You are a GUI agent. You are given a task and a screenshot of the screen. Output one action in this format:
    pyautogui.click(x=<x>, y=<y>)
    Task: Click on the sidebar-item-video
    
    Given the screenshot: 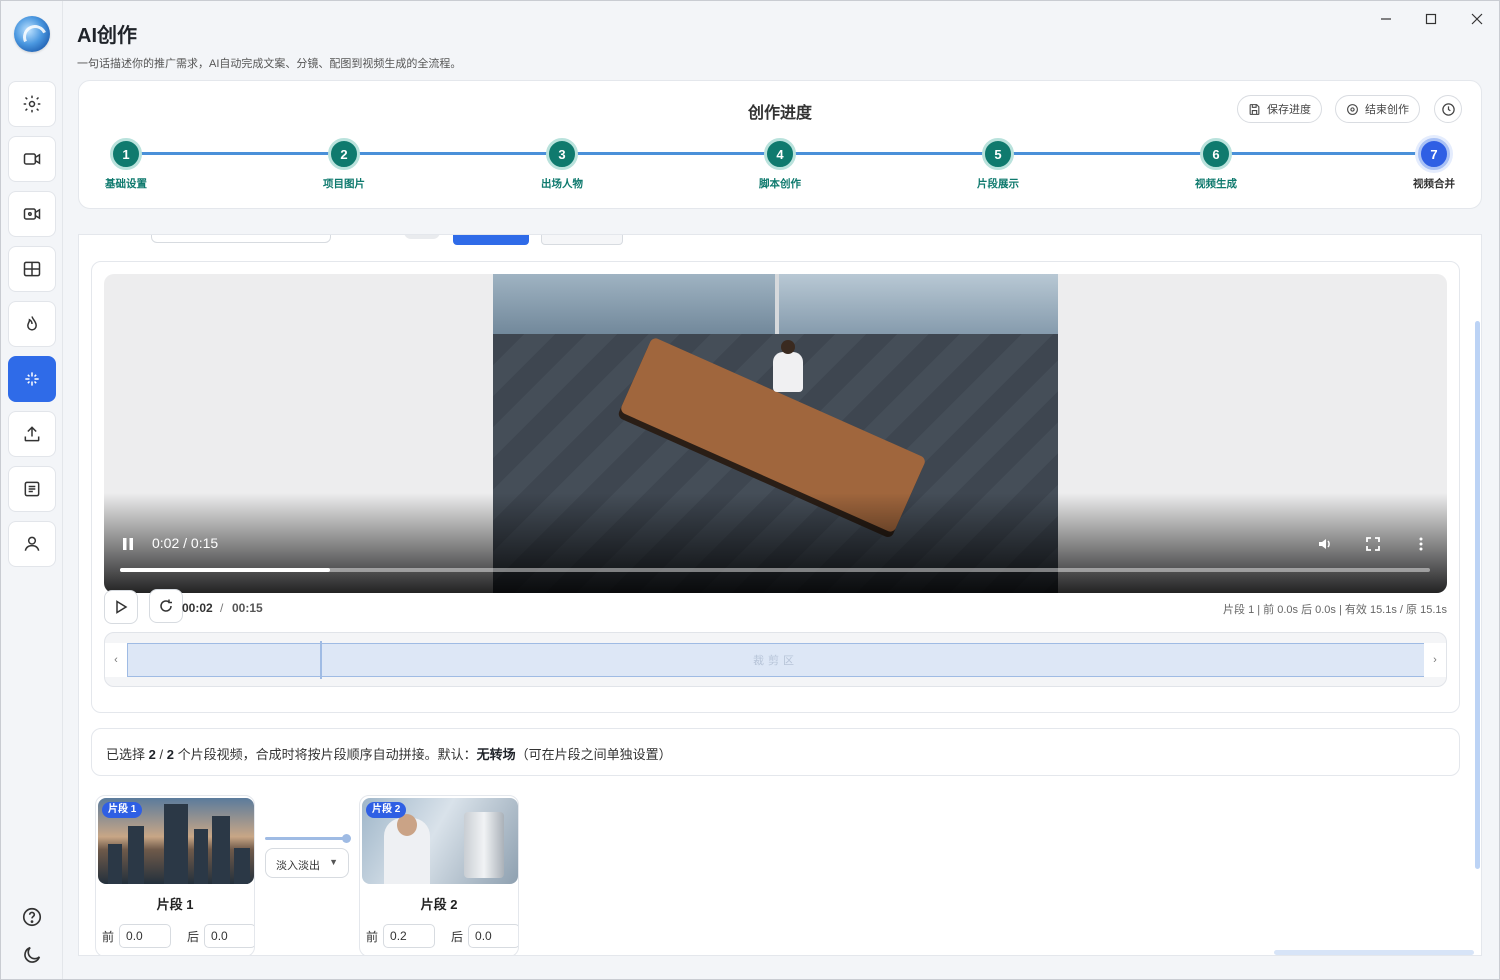 What is the action you would take?
    pyautogui.click(x=32, y=159)
    